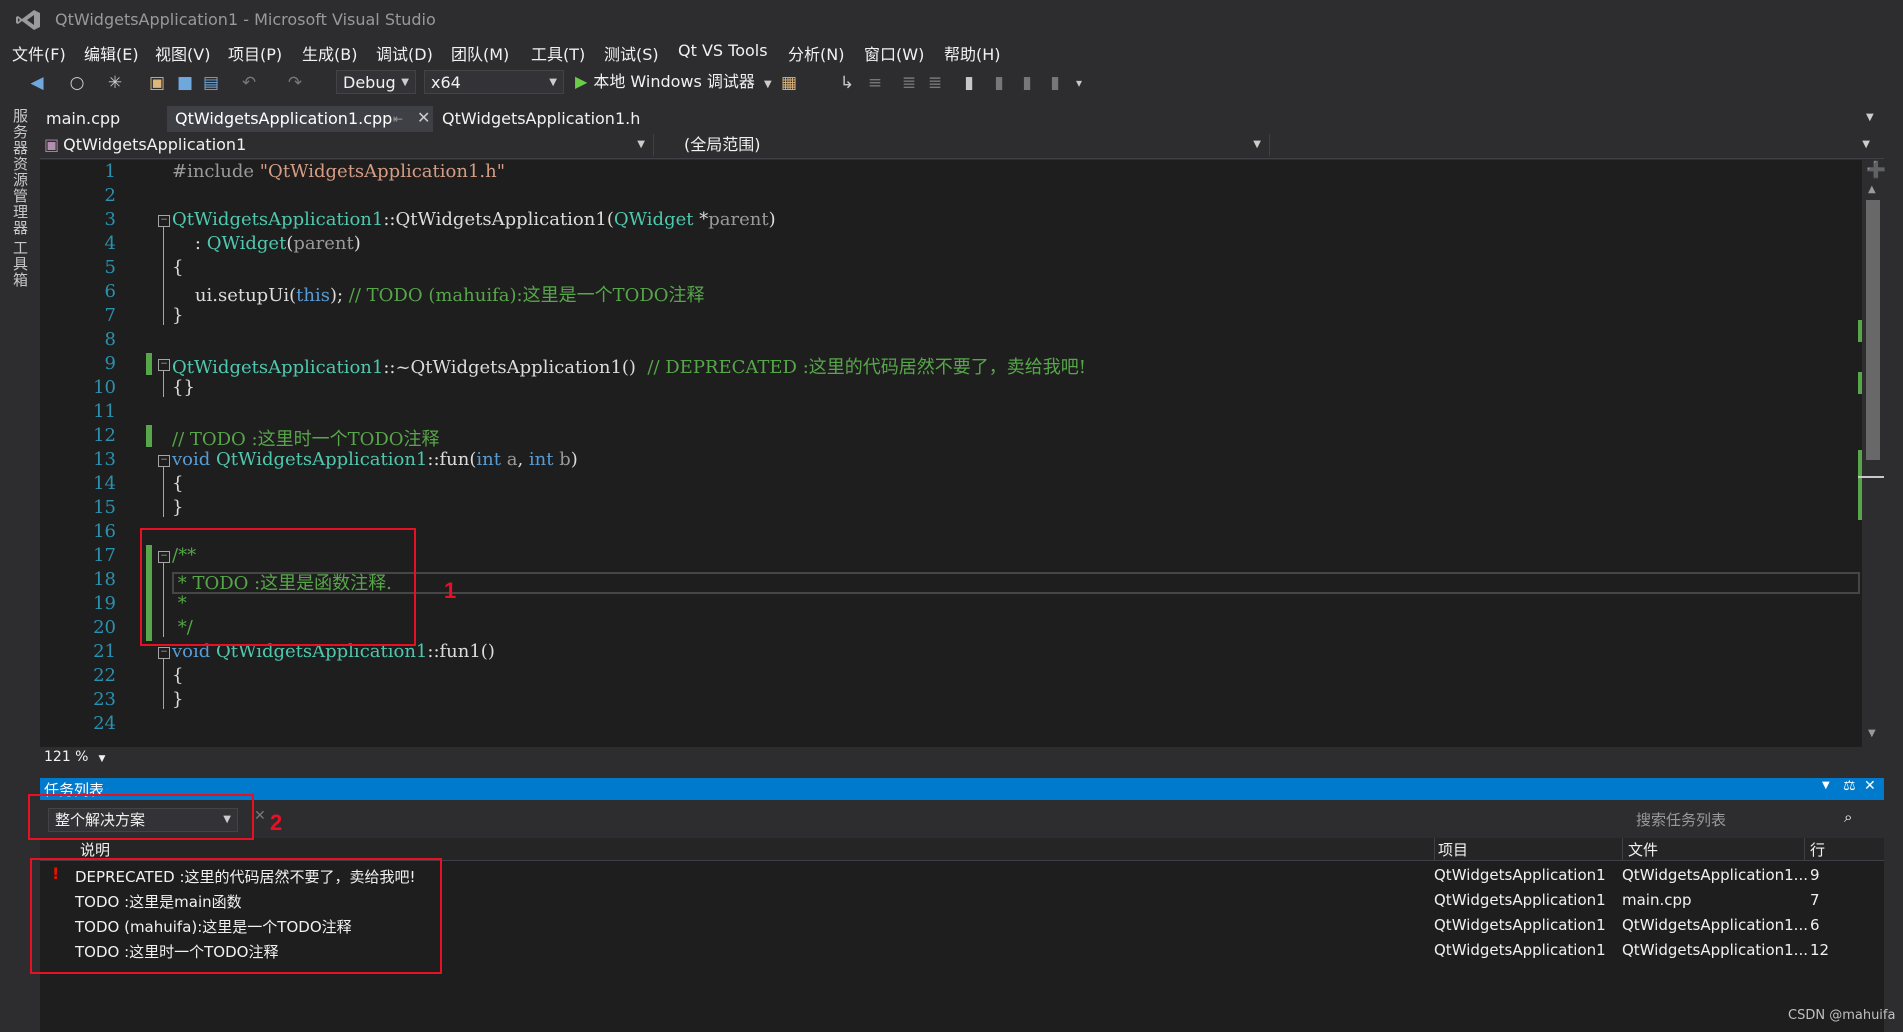 The height and width of the screenshot is (1032, 1903). Describe the element at coordinates (816, 53) in the screenshot. I see `menu-analyze: 分析(N)` at that location.